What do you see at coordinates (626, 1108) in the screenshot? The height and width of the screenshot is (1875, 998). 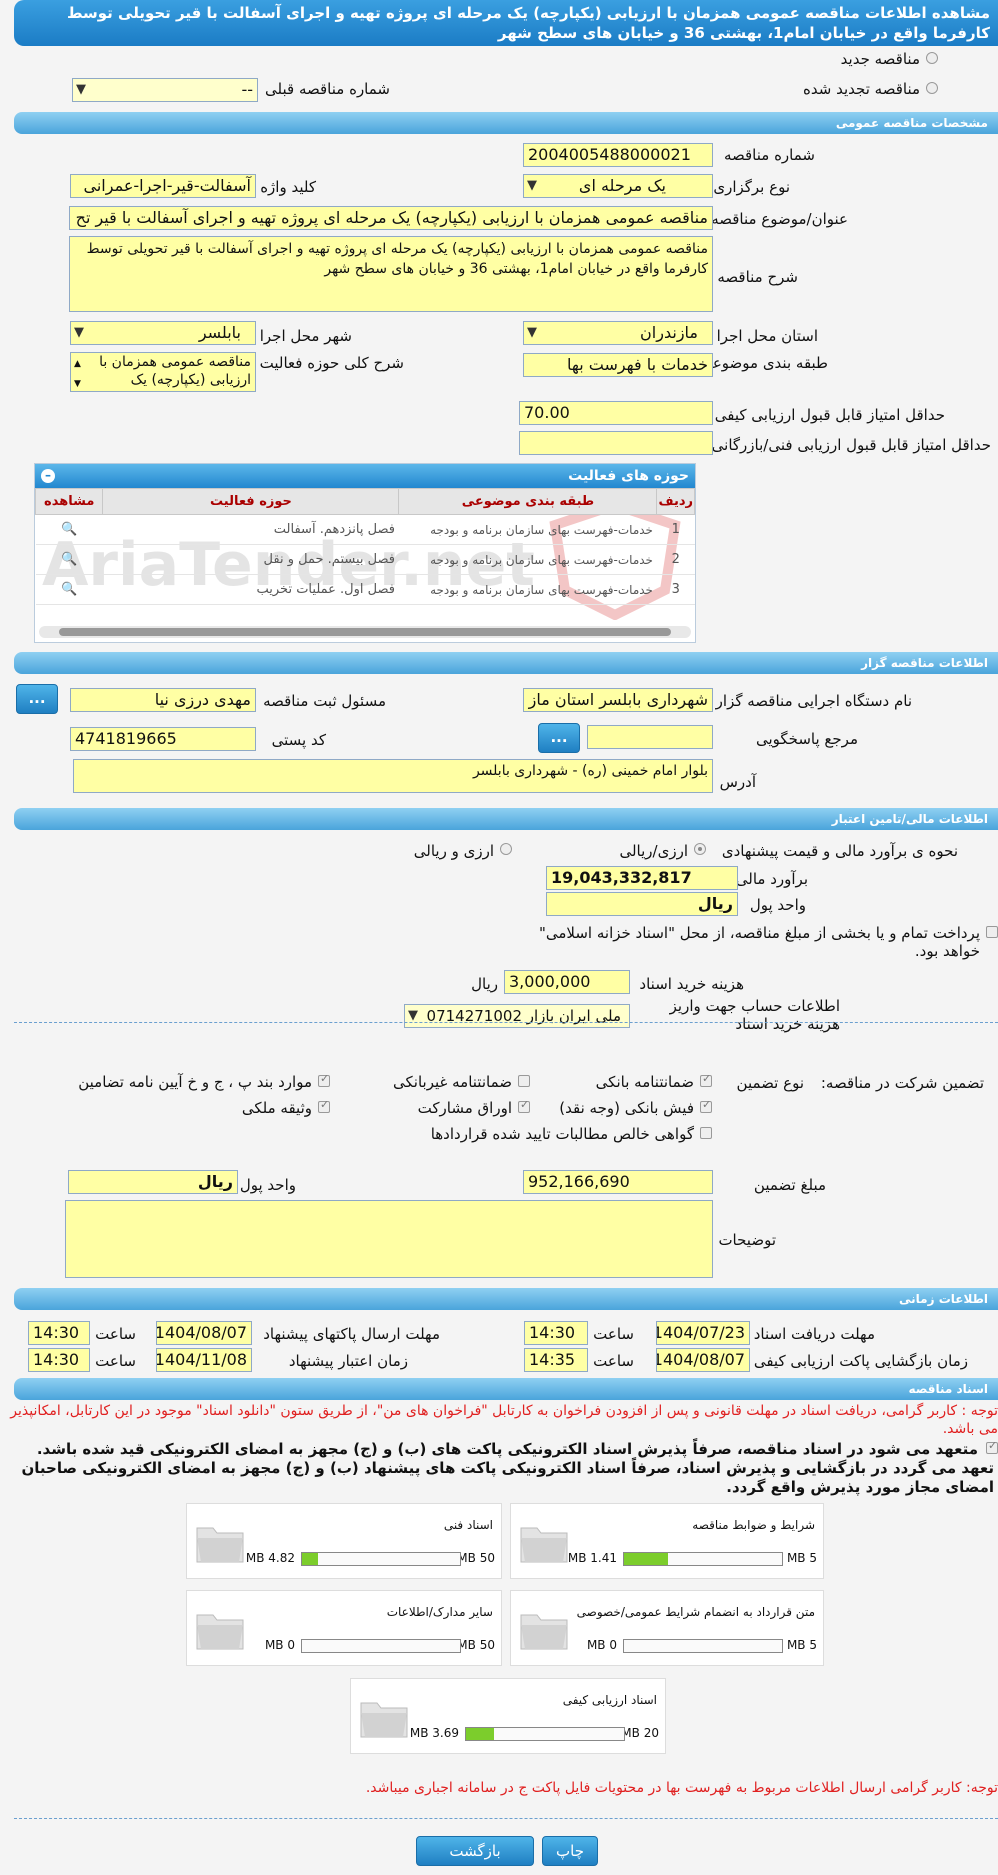 I see `cash-receipt-option: فیش بانکی (وجه نقد)` at bounding box center [626, 1108].